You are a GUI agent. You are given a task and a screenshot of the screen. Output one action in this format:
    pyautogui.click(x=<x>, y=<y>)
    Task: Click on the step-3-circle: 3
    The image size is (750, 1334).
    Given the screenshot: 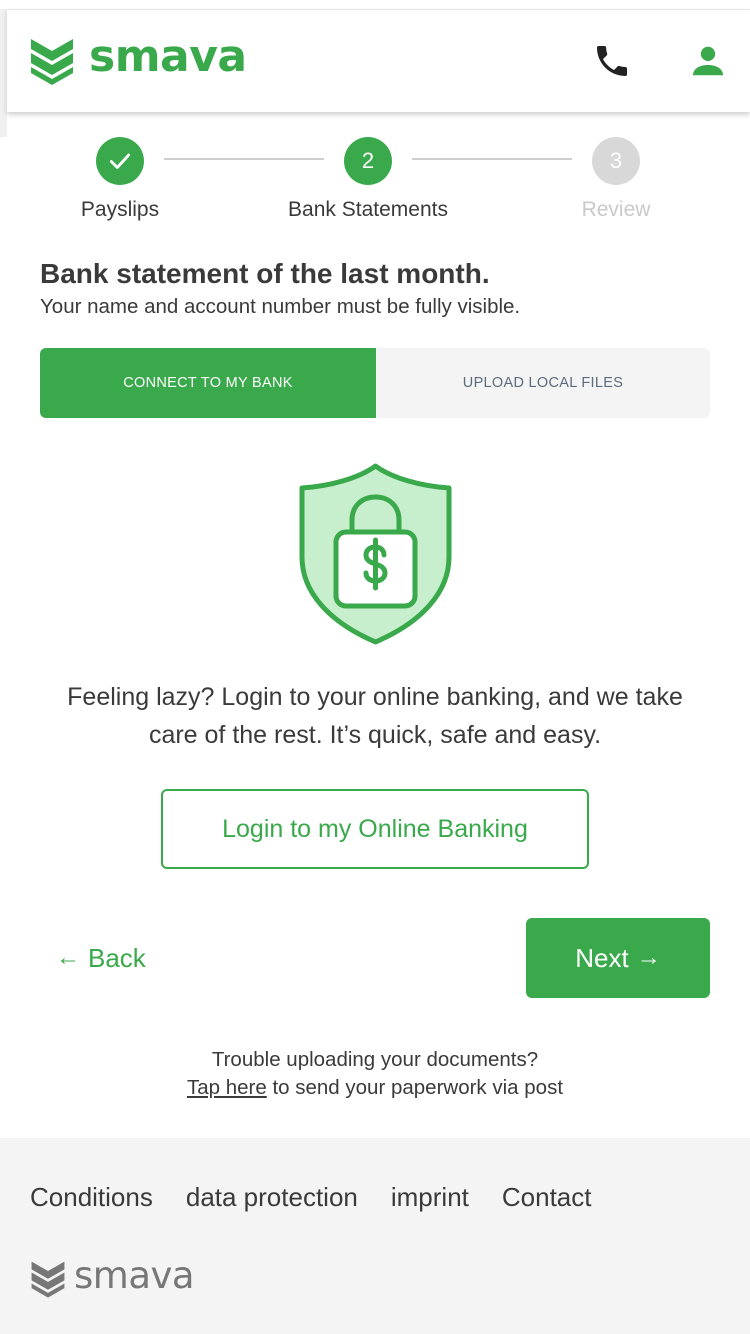 What is the action you would take?
    pyautogui.click(x=616, y=161)
    